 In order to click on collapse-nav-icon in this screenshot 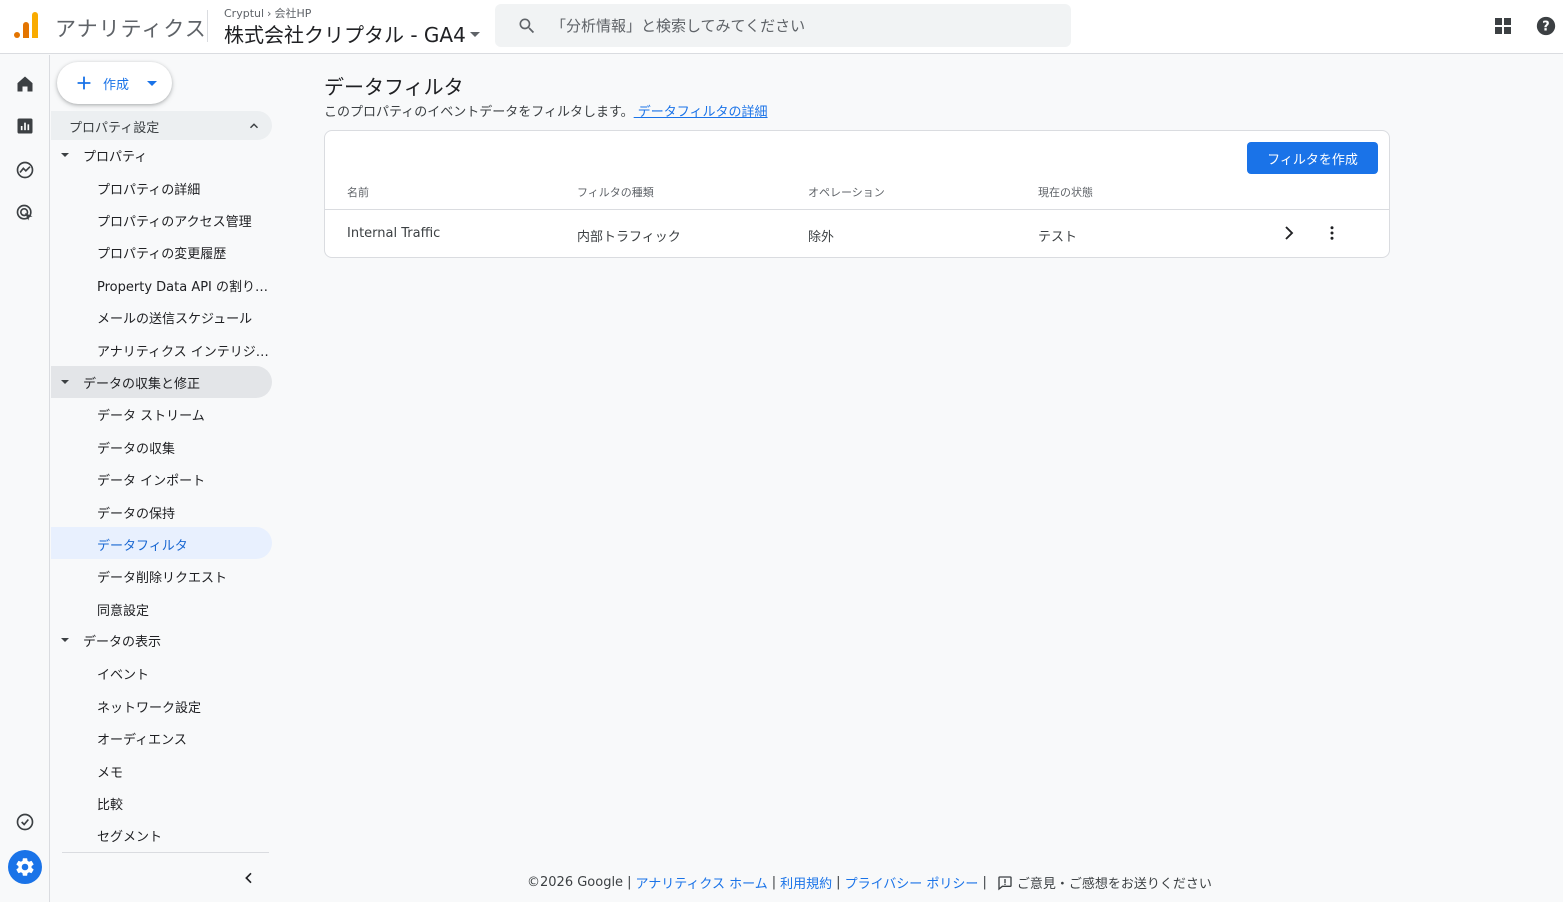, I will do `click(249, 878)`.